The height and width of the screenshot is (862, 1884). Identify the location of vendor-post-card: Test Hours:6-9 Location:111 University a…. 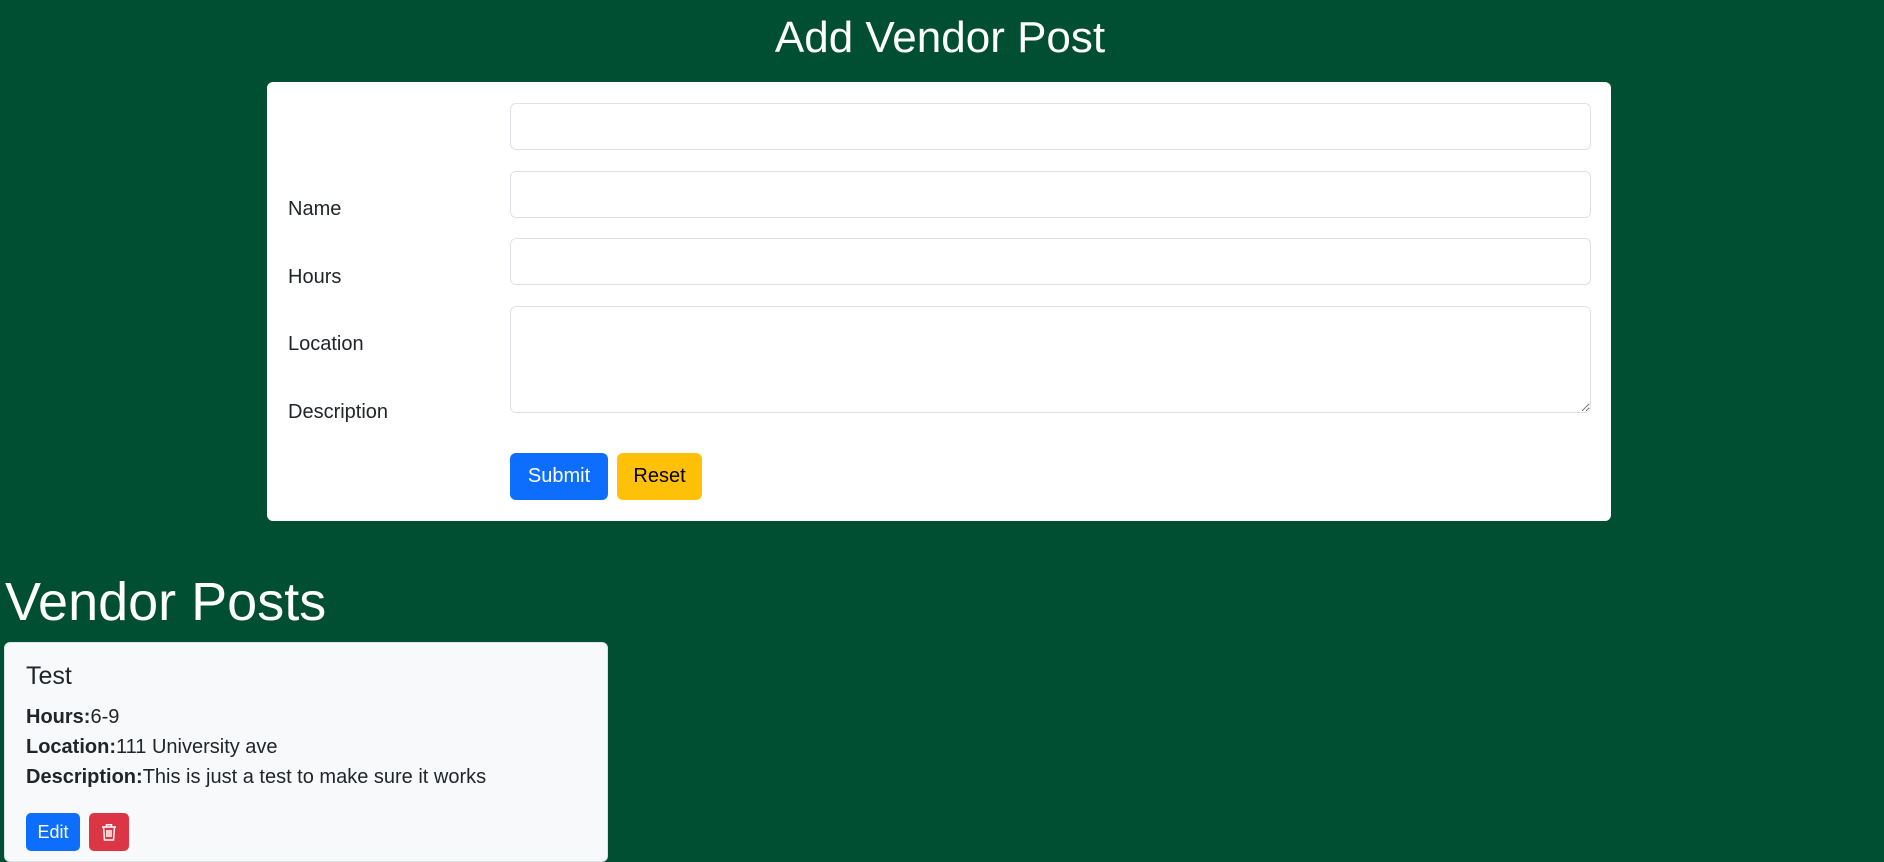
(306, 752).